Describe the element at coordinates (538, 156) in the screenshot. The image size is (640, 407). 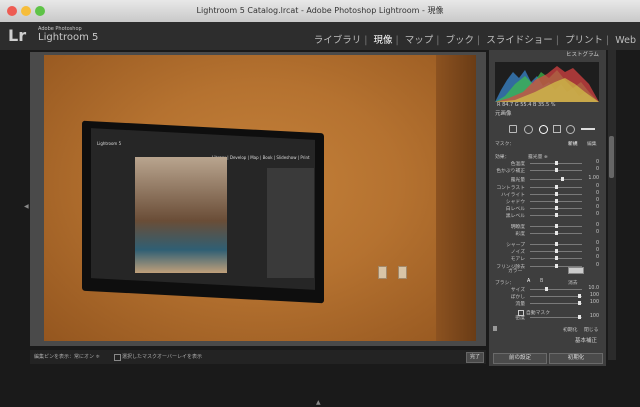
I see `effect-preset-dropdown: 露光量 ≑` at that location.